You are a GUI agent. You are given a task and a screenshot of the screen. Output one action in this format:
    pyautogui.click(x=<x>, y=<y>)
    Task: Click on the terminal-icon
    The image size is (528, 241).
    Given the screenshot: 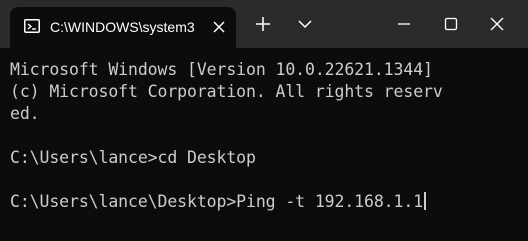 What is the action you would take?
    pyautogui.click(x=32, y=26)
    